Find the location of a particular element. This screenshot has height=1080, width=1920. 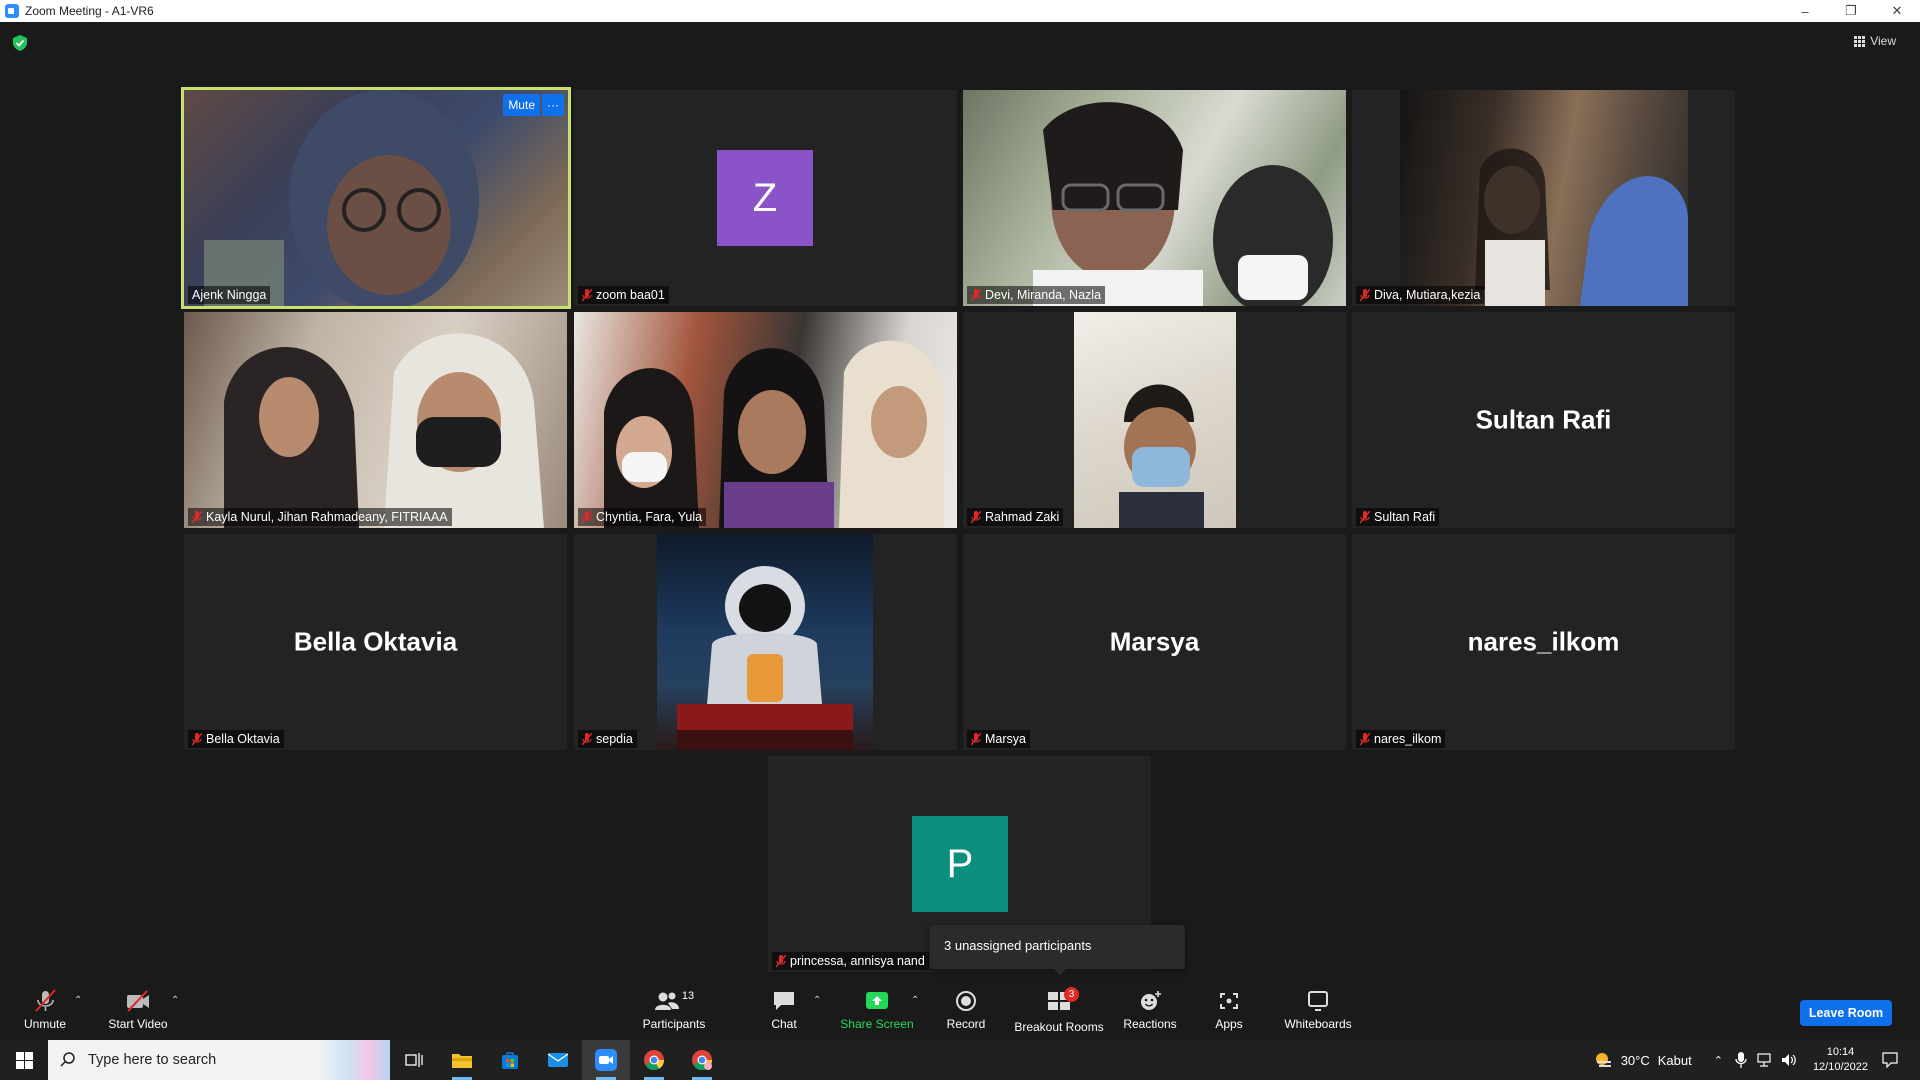

start-button is located at coordinates (24, 1060).